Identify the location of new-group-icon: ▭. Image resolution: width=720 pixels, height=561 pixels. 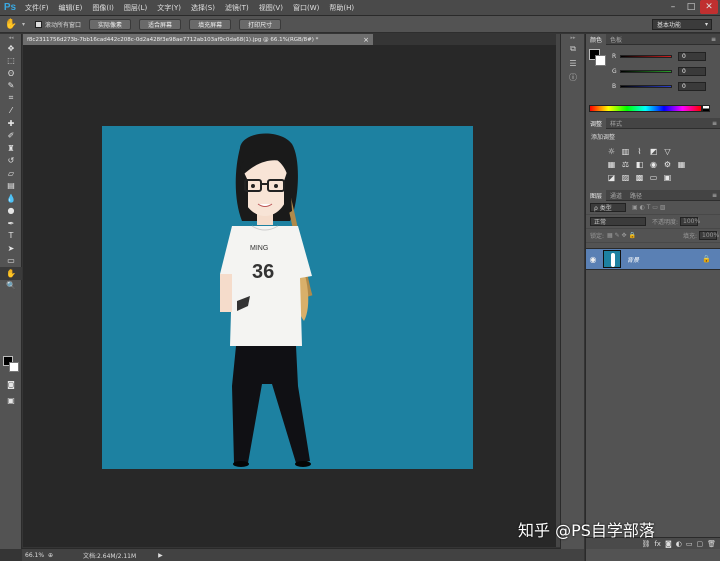
(689, 544).